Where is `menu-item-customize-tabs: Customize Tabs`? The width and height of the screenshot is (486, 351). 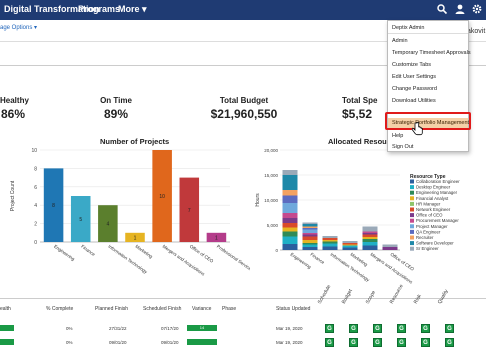 menu-item-customize-tabs: Customize Tabs is located at coordinates (428, 65).